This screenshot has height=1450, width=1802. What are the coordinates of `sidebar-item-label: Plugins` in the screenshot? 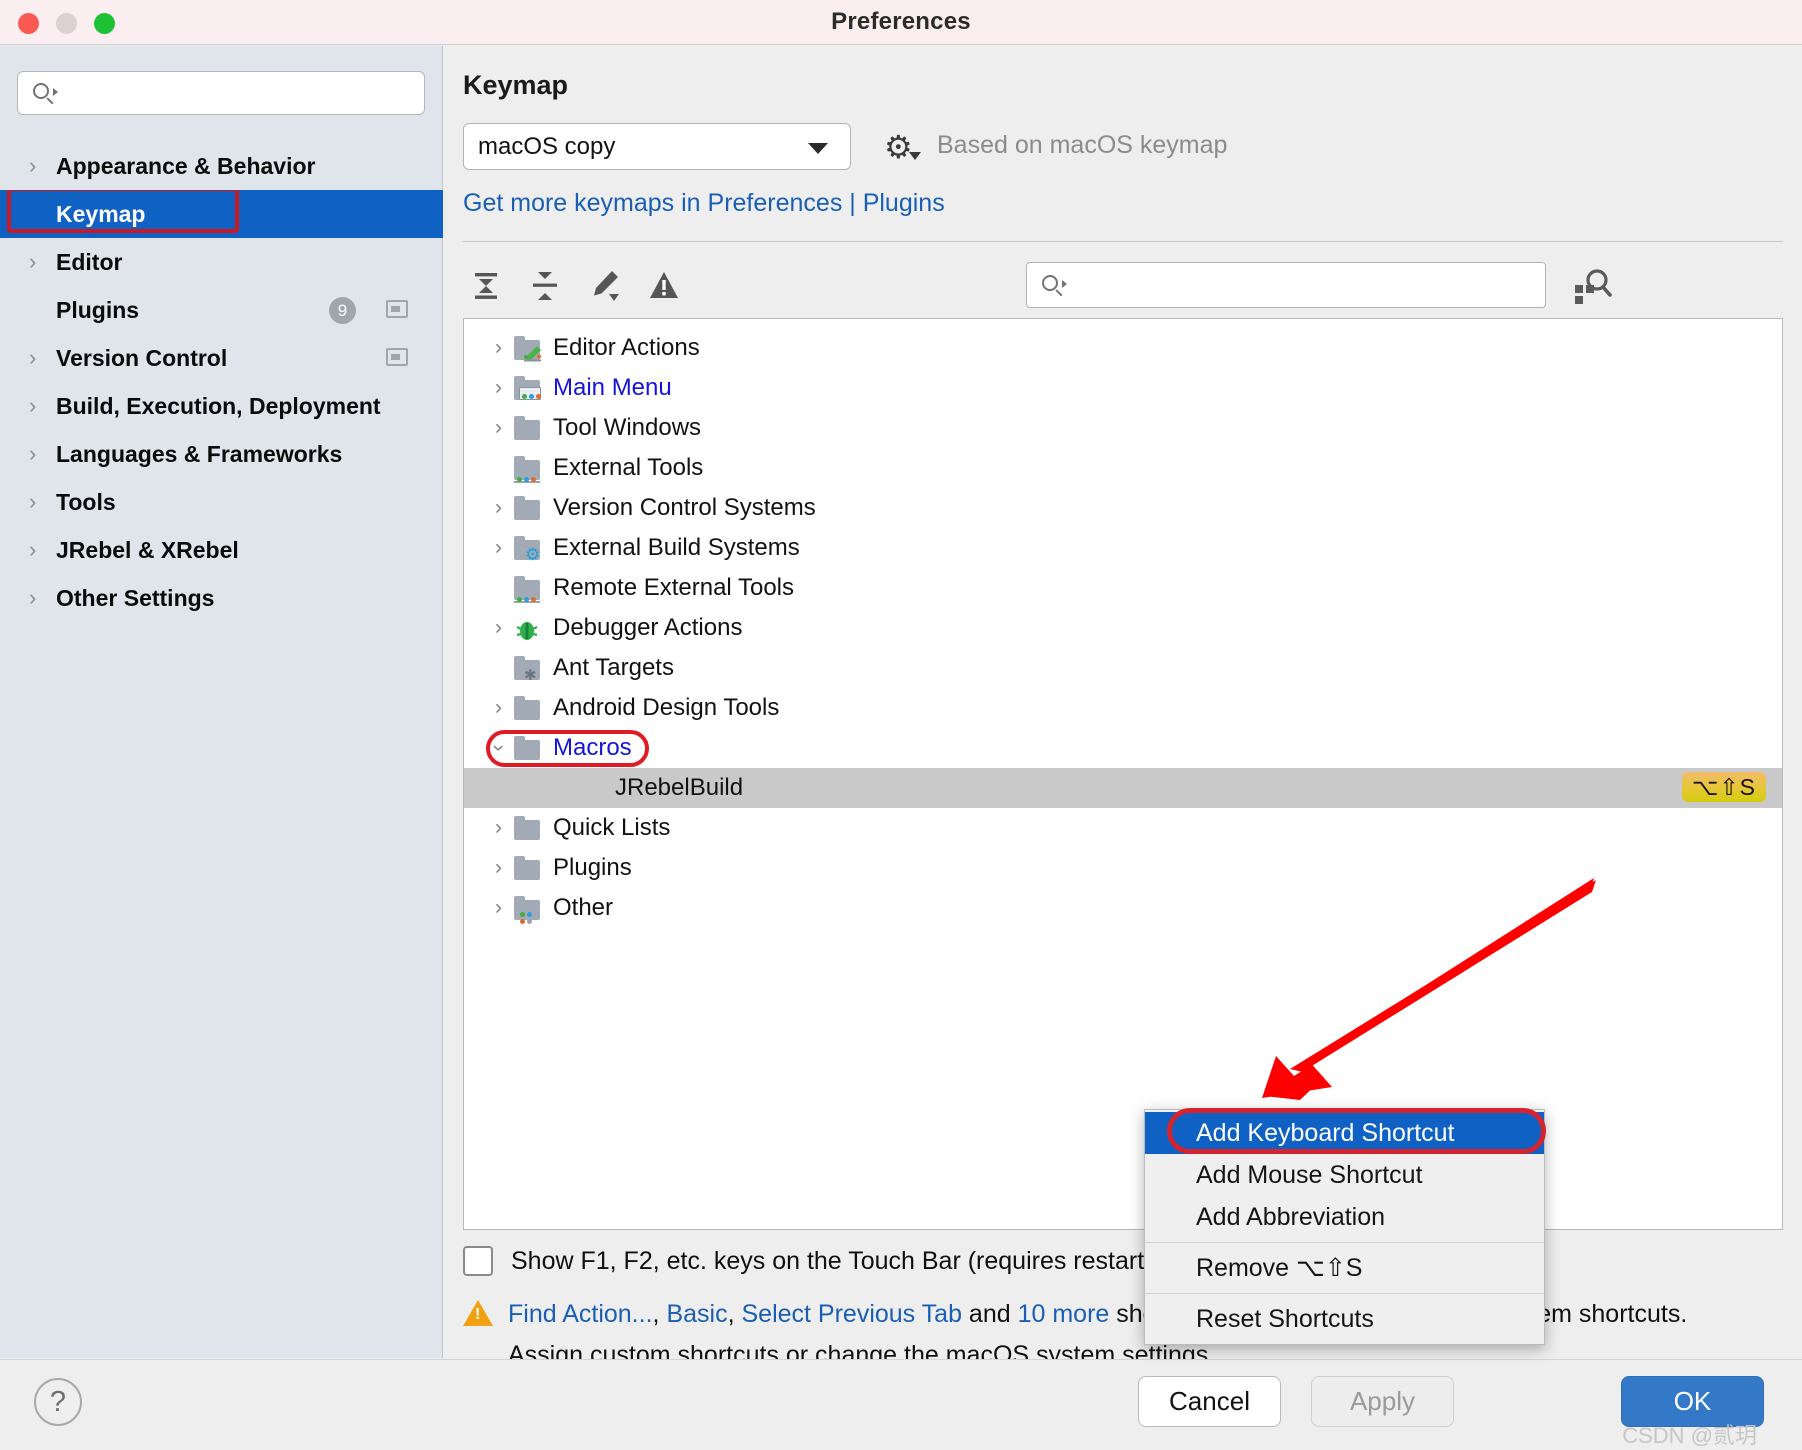 It's located at (98, 309).